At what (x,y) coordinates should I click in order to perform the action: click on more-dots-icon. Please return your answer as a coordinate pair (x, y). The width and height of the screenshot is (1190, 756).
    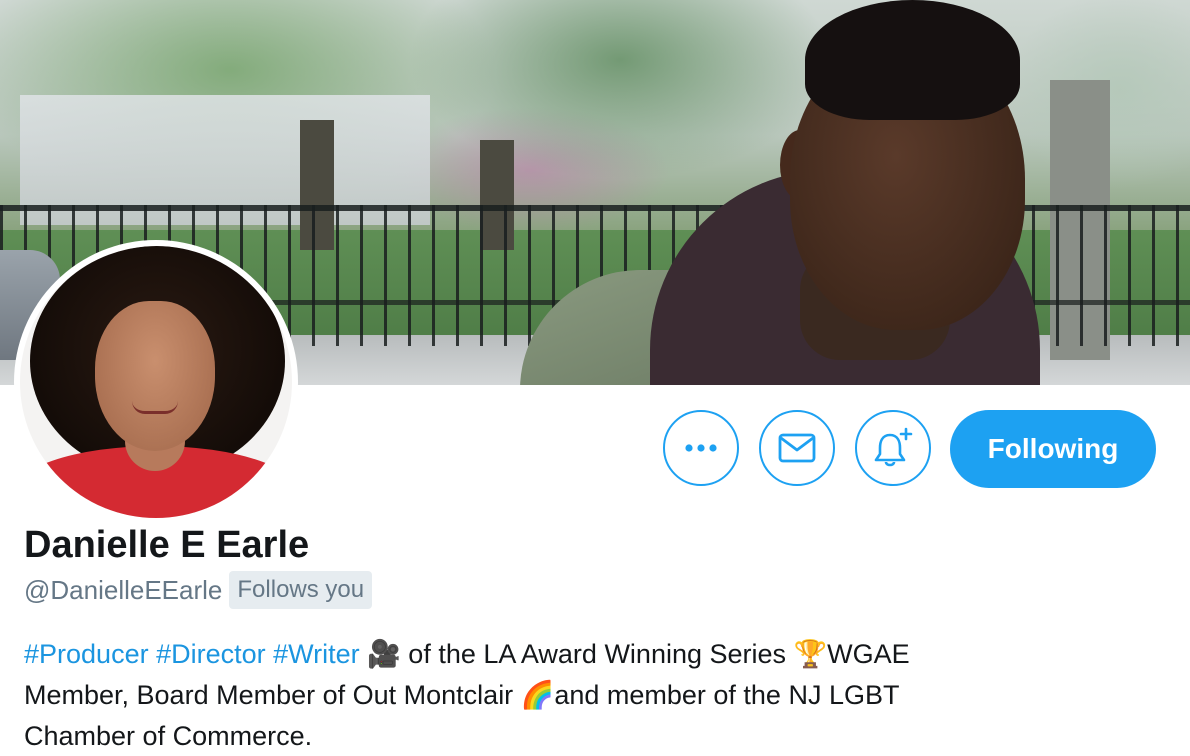
    Looking at the image, I should click on (701, 448).